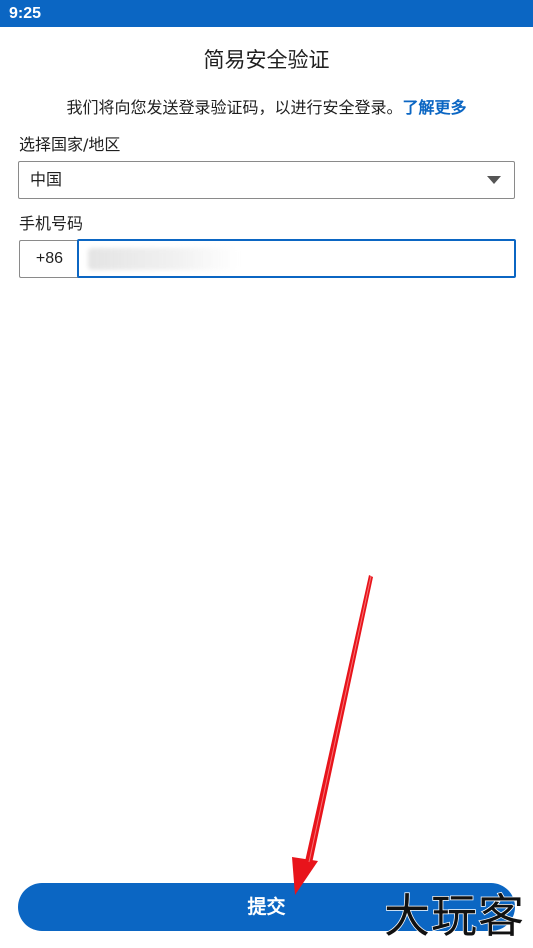 The height and width of the screenshot is (948, 533). Describe the element at coordinates (266, 60) in the screenshot. I see `page-title: 简易安全验证` at that location.